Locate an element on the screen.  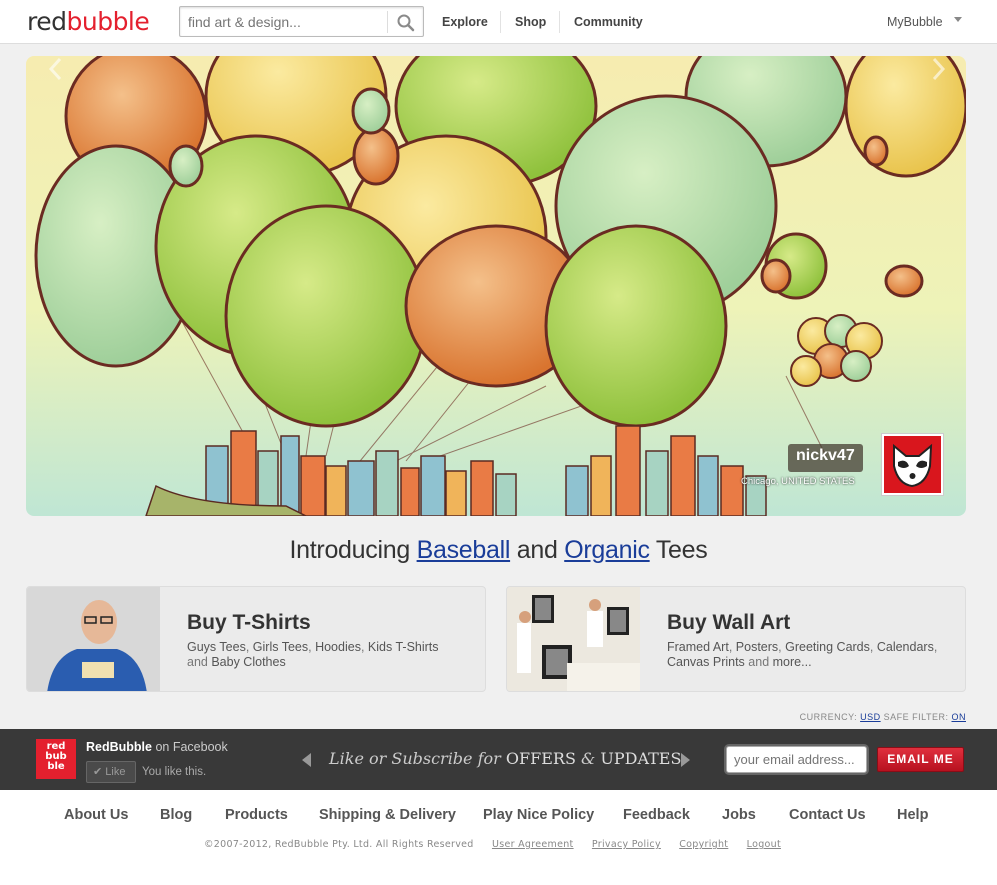
nav-community: Community is located at coordinates (608, 22).